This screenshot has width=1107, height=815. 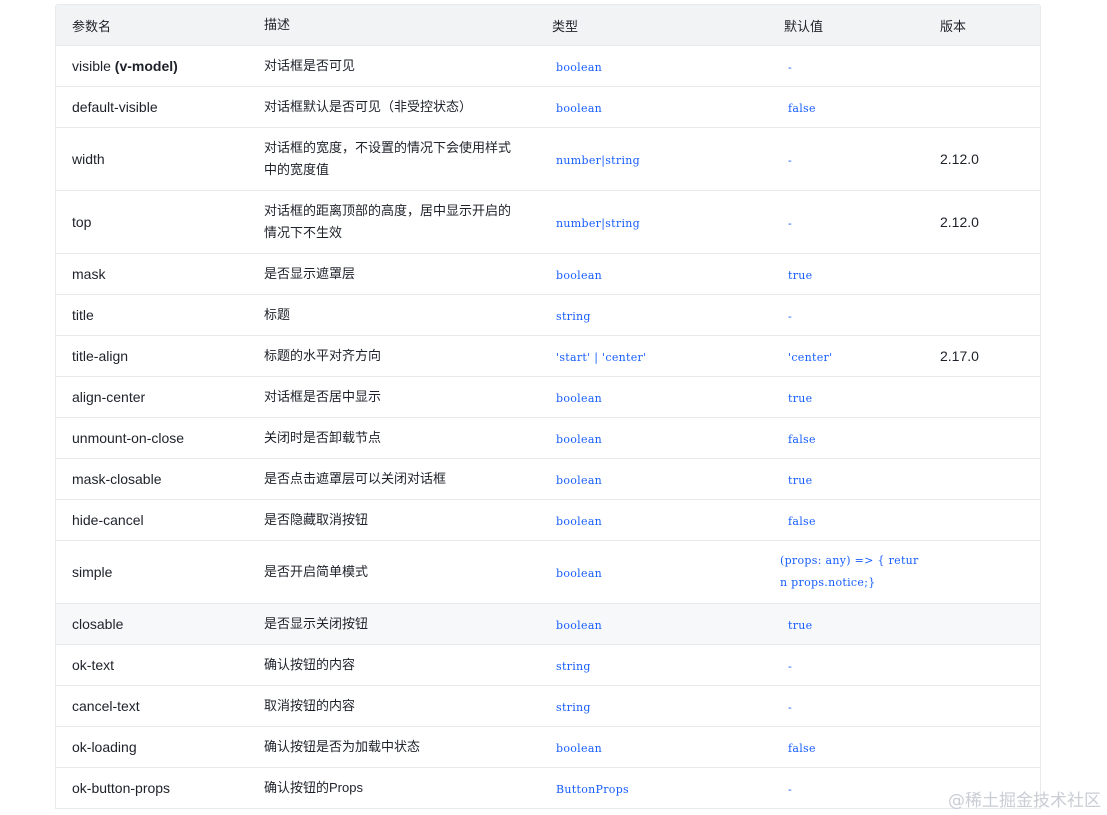 What do you see at coordinates (342, 746) in the screenshot?
I see `prop-desc: 确认按钮是否为加载中状态` at bounding box center [342, 746].